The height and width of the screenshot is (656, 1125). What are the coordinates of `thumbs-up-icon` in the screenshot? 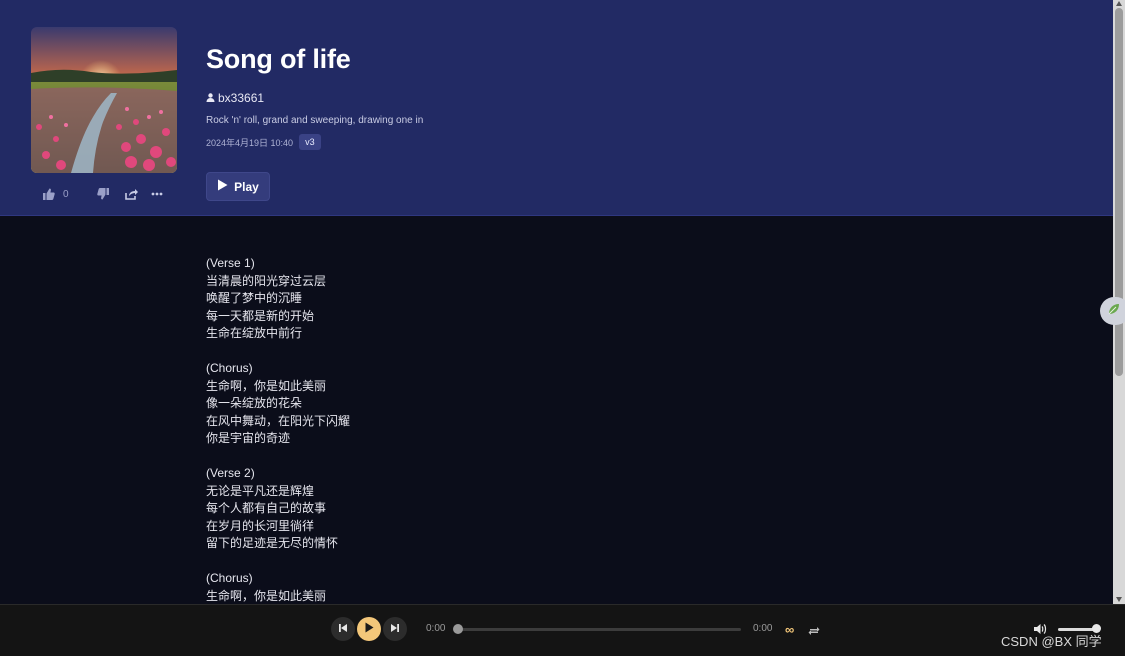 It's located at (48, 194).